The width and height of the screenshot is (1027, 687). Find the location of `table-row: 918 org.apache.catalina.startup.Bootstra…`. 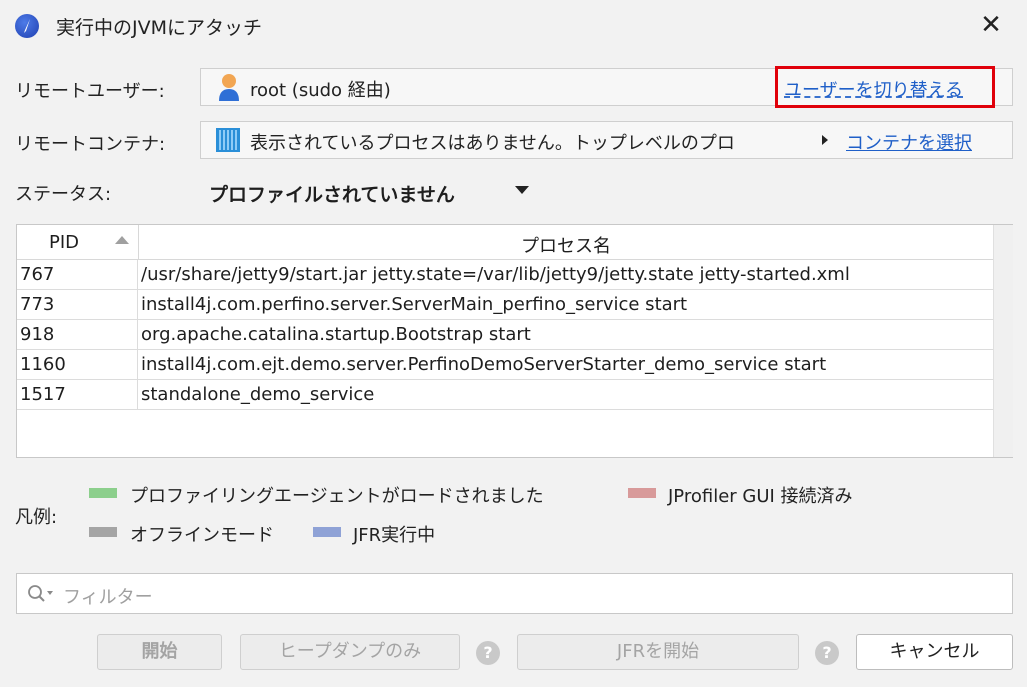

table-row: 918 org.apache.catalina.startup.Bootstra… is located at coordinates (505, 335).